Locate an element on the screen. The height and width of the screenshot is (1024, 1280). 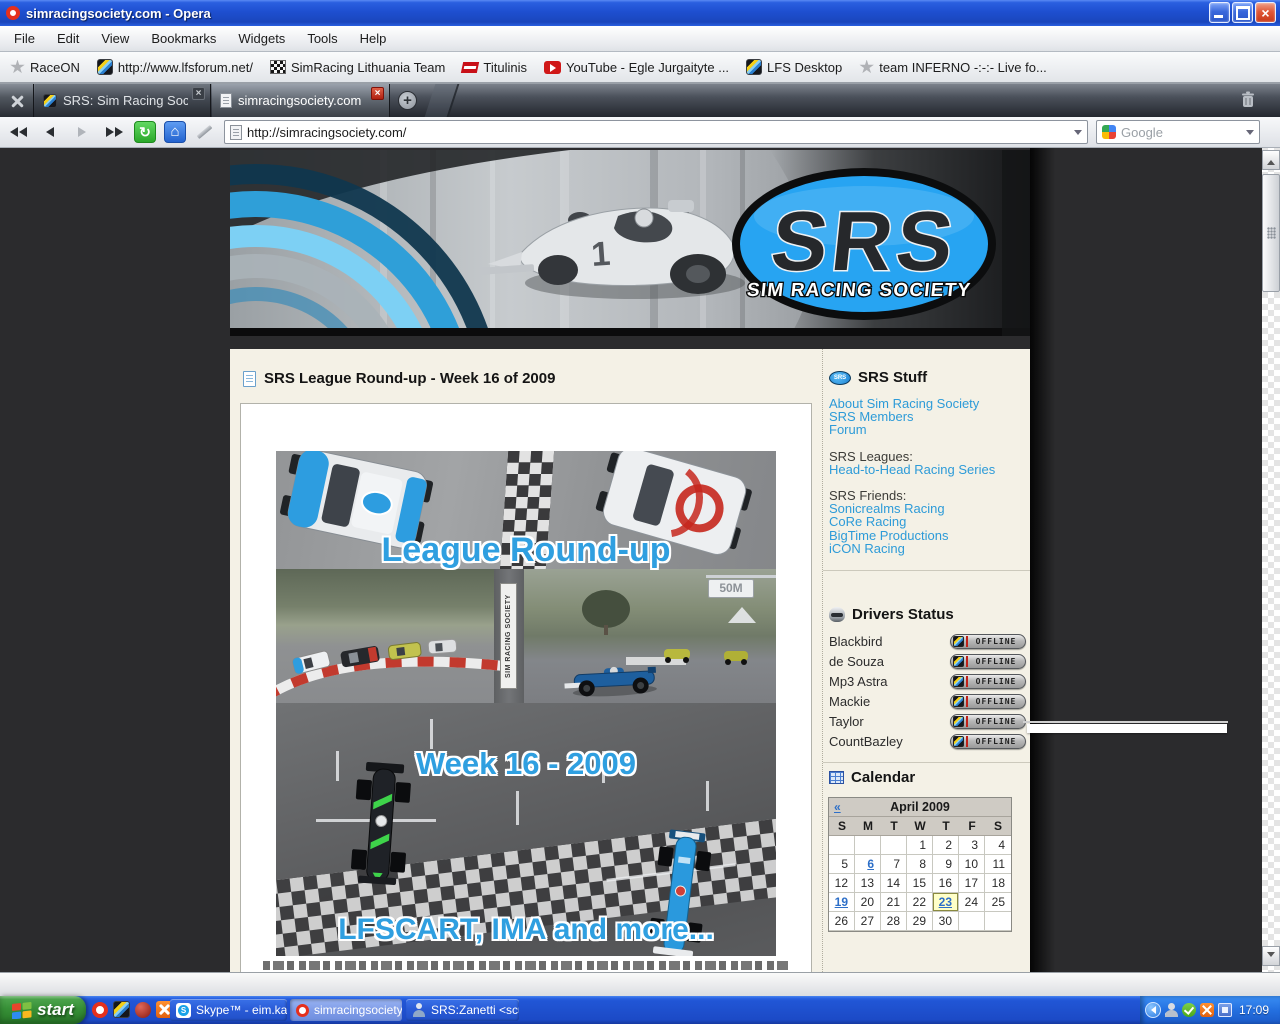
menu-view: View is located at coordinates (115, 38).